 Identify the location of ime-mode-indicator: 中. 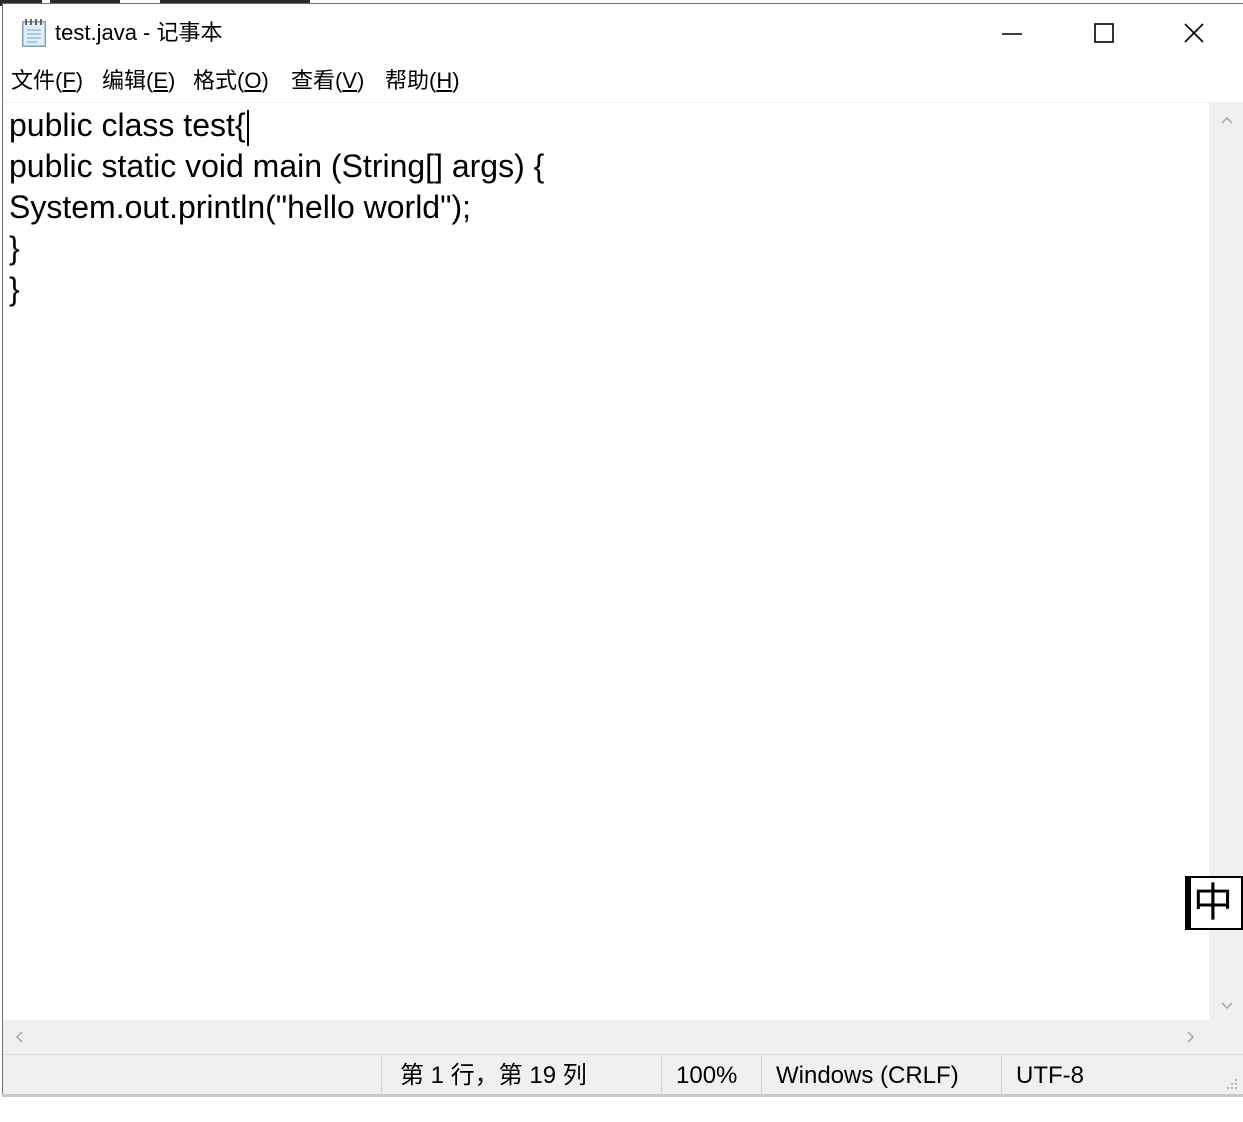
(1214, 903).